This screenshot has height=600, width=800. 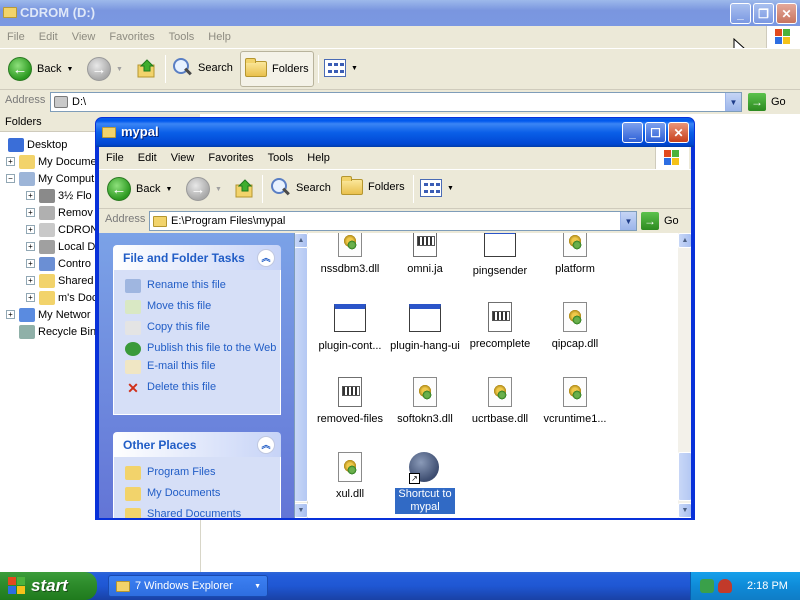 What do you see at coordinates (37, 144) in the screenshot?
I see `tree-item-desktop: Desktop` at bounding box center [37, 144].